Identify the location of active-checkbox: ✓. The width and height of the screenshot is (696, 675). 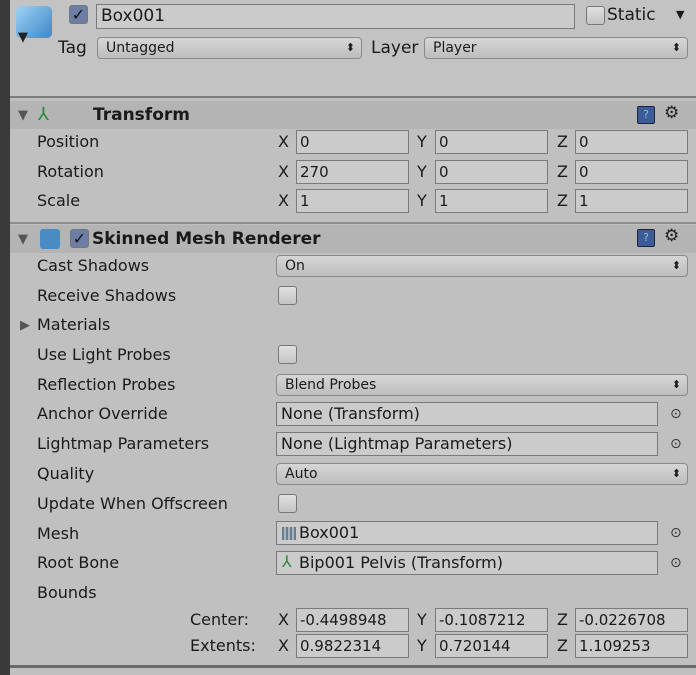
(78, 14).